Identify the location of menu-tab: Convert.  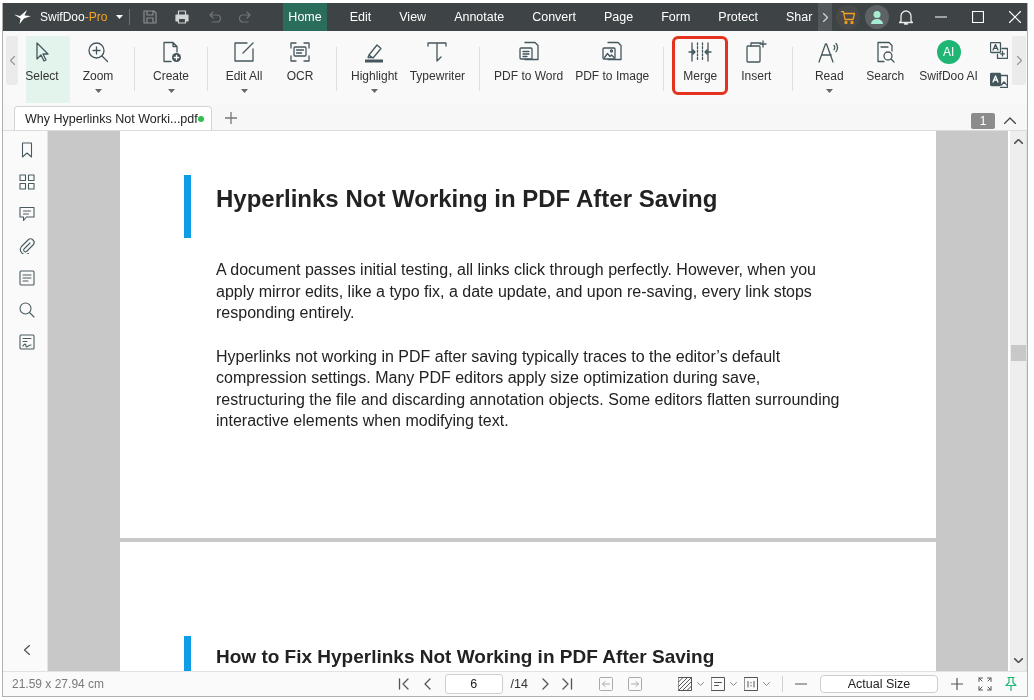
(554, 17).